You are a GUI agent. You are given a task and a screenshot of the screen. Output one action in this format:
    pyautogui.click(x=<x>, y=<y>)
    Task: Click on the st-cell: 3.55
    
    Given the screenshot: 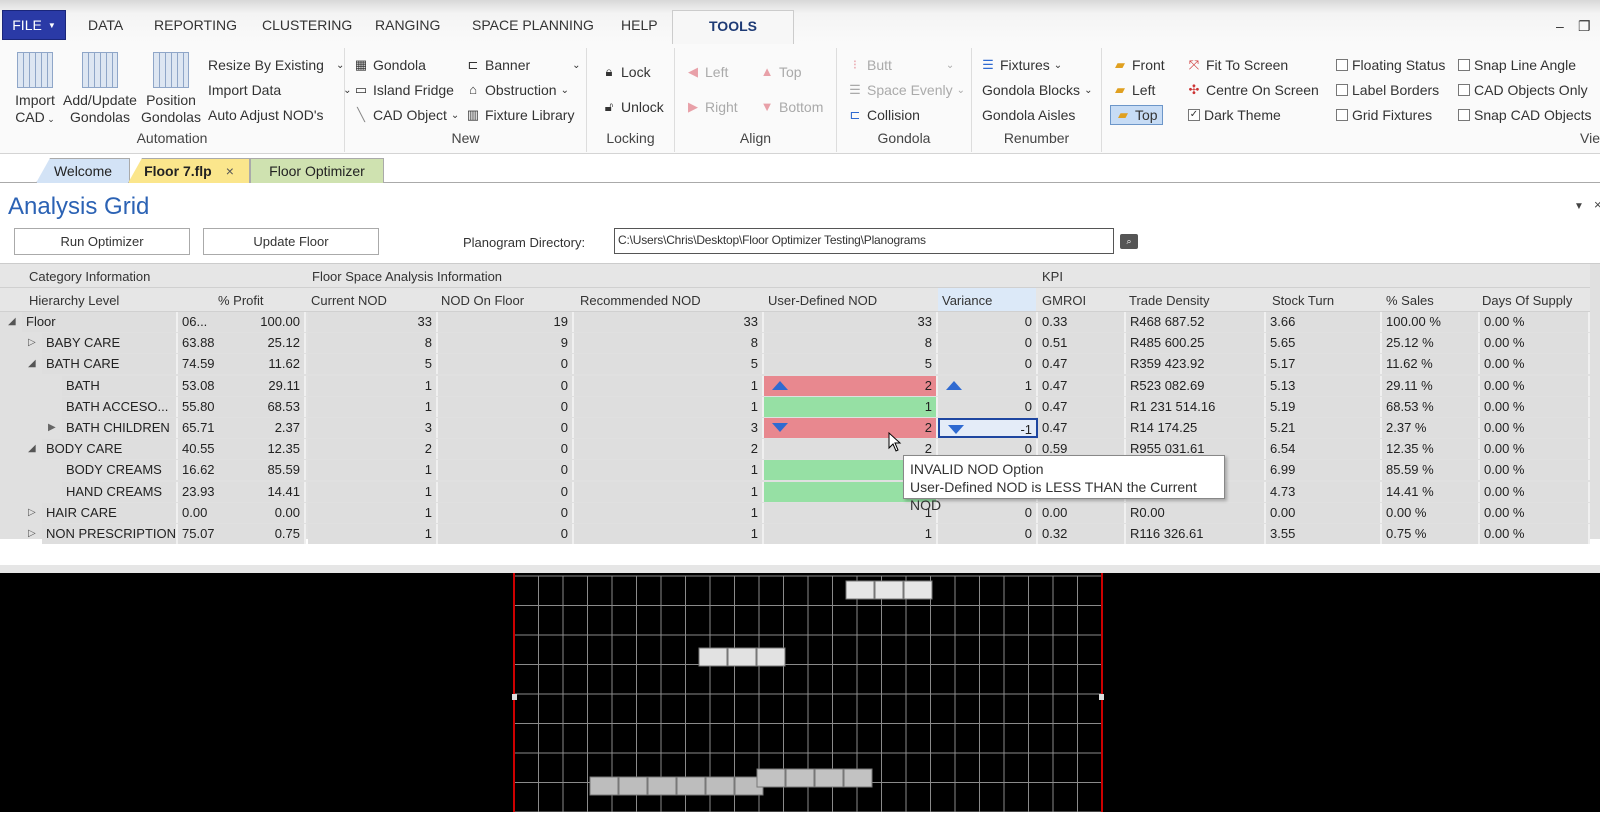 What is the action you would take?
    pyautogui.click(x=1324, y=534)
    